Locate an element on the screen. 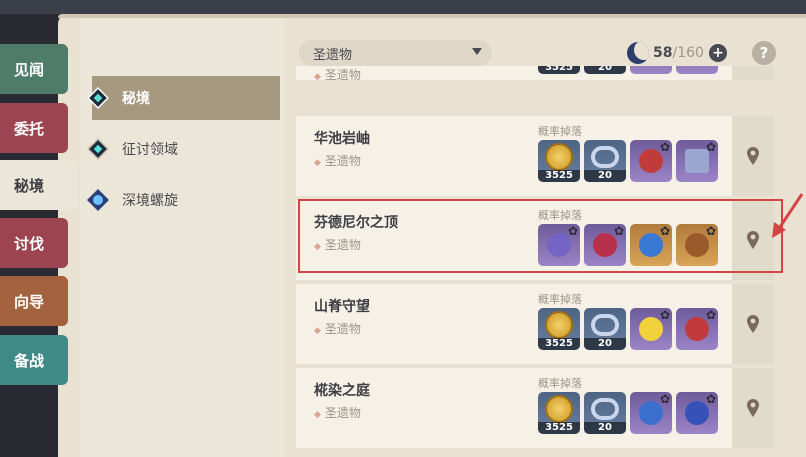 This screenshot has height=457, width=806. tab-label: 向导 is located at coordinates (29, 301).